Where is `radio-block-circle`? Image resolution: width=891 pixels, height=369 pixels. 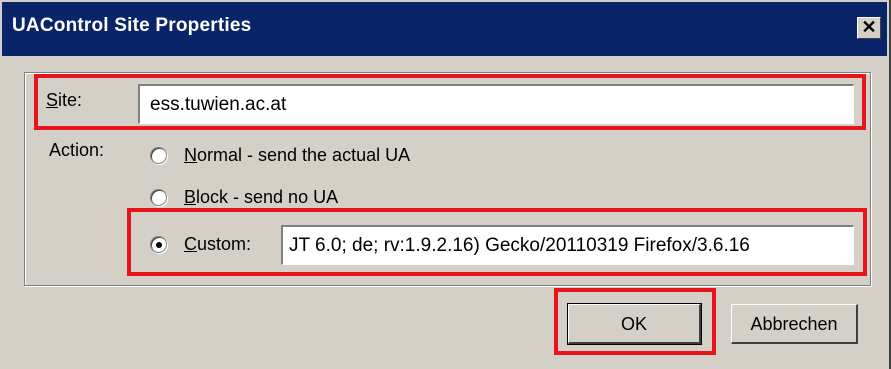 radio-block-circle is located at coordinates (158, 197).